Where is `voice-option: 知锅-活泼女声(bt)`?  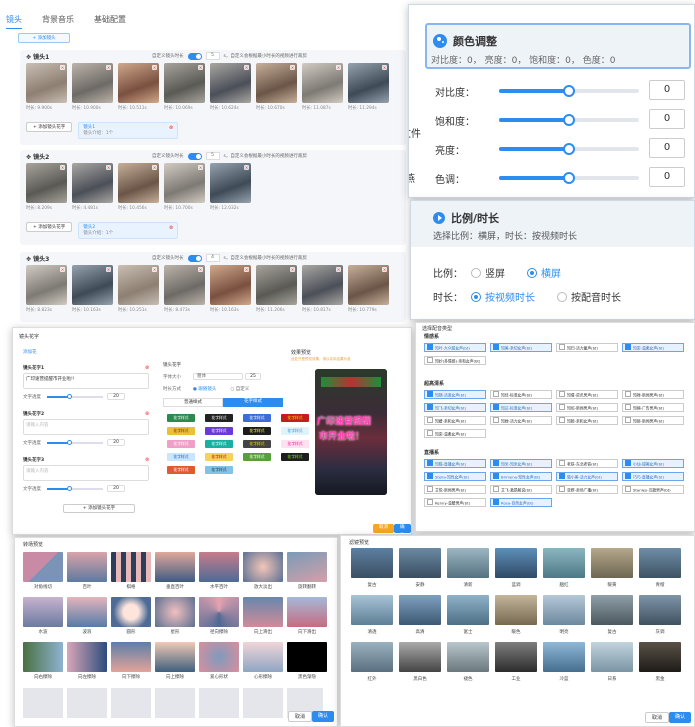
voice-option: 知锅-活泼女声(bt) is located at coordinates (455, 394).